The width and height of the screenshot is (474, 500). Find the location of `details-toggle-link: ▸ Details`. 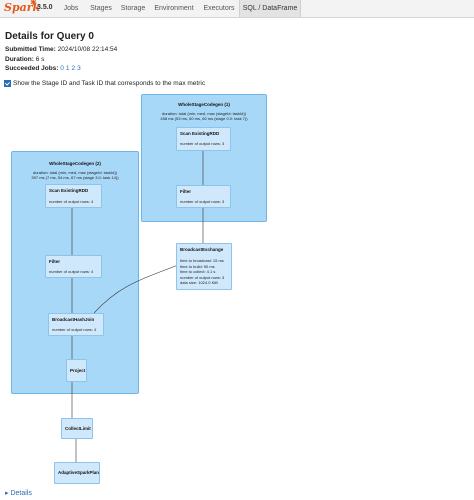

details-toggle-link: ▸ Details is located at coordinates (18, 493).